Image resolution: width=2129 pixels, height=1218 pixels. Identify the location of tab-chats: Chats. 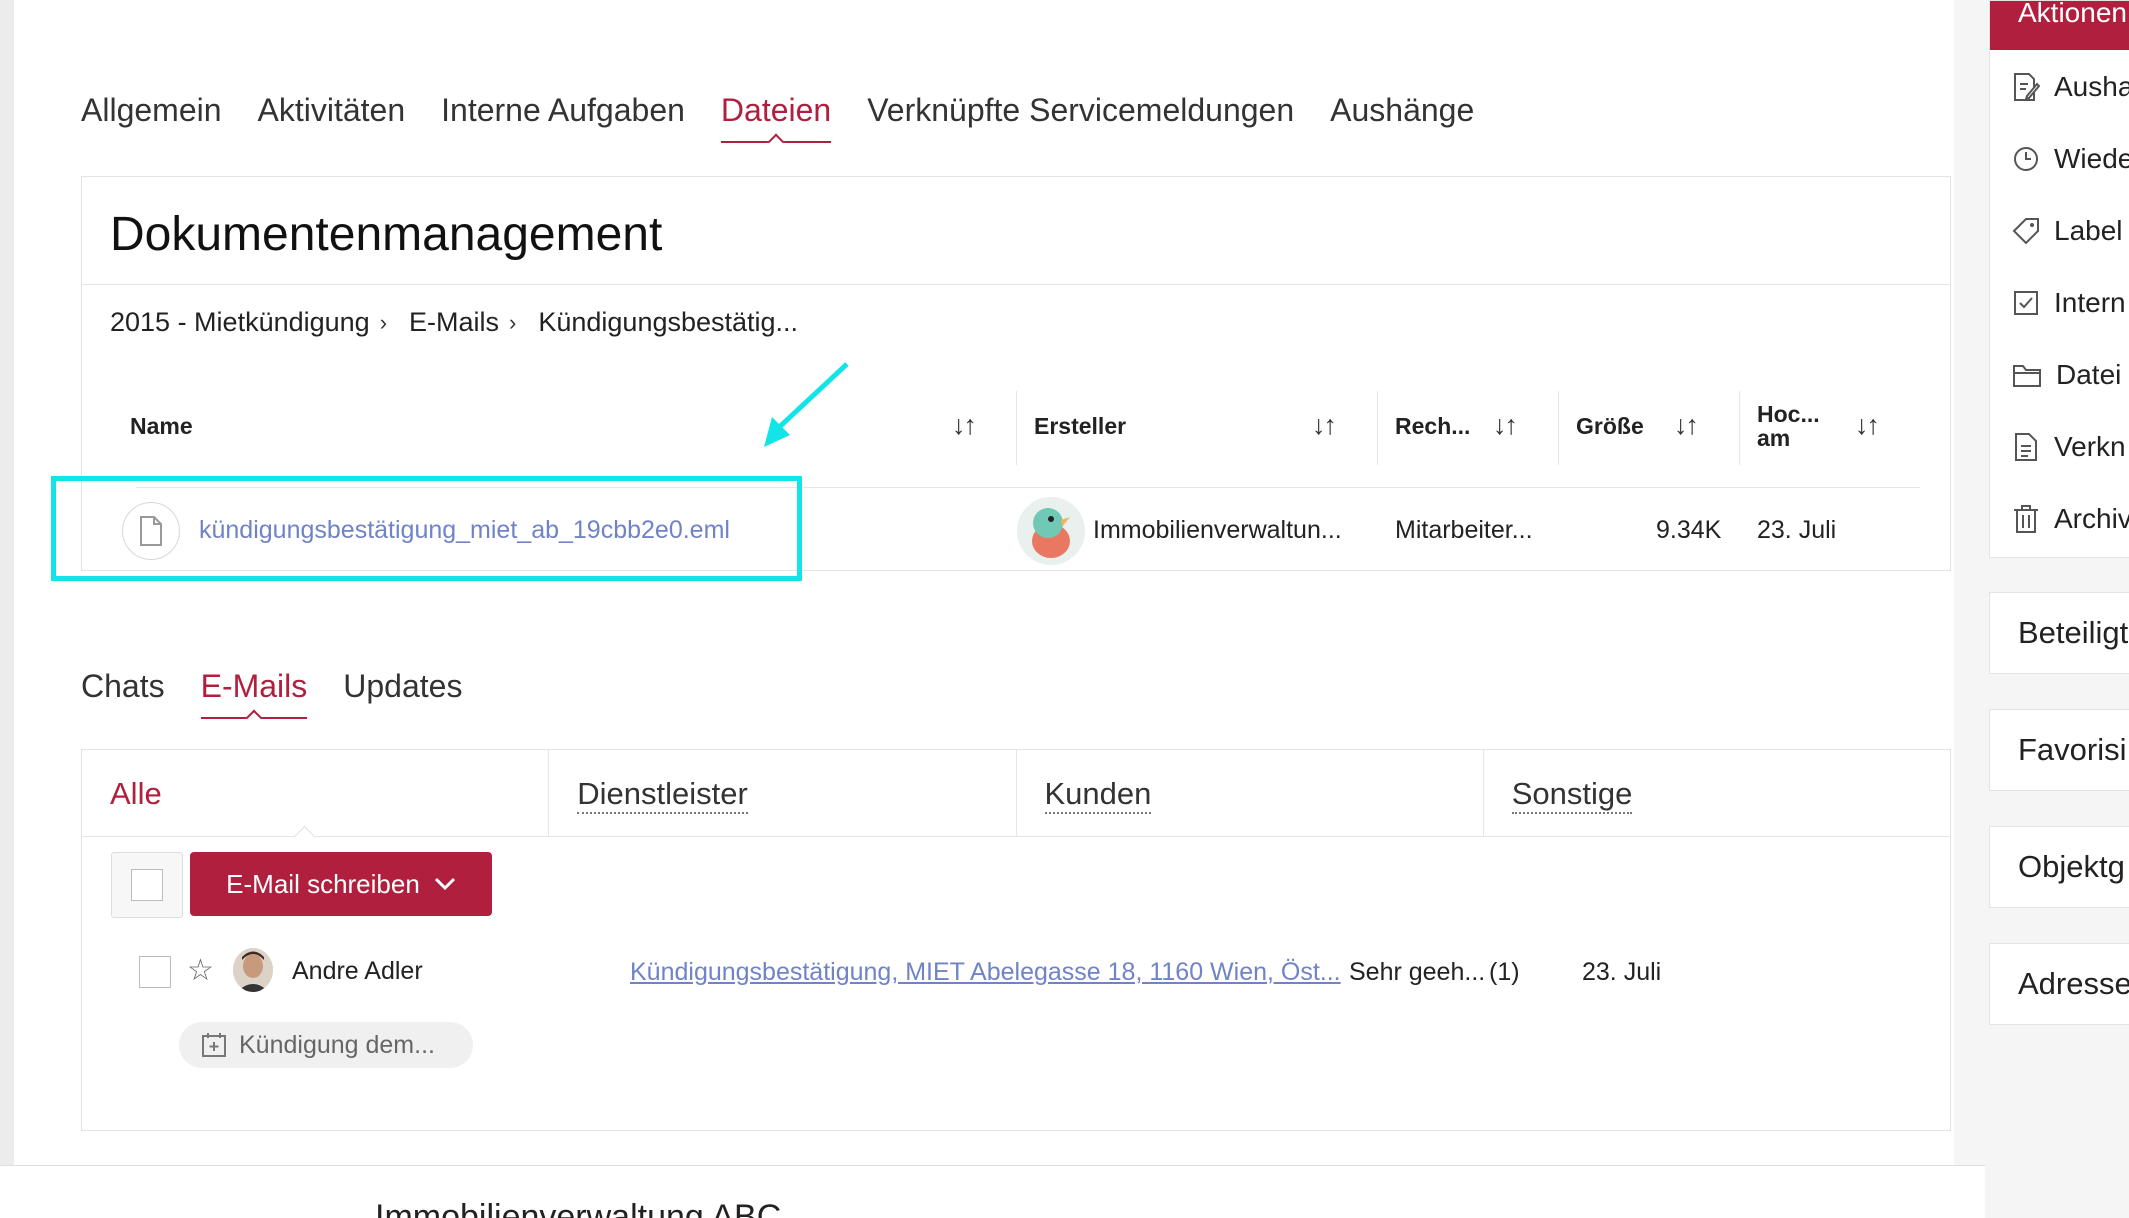
(123, 693).